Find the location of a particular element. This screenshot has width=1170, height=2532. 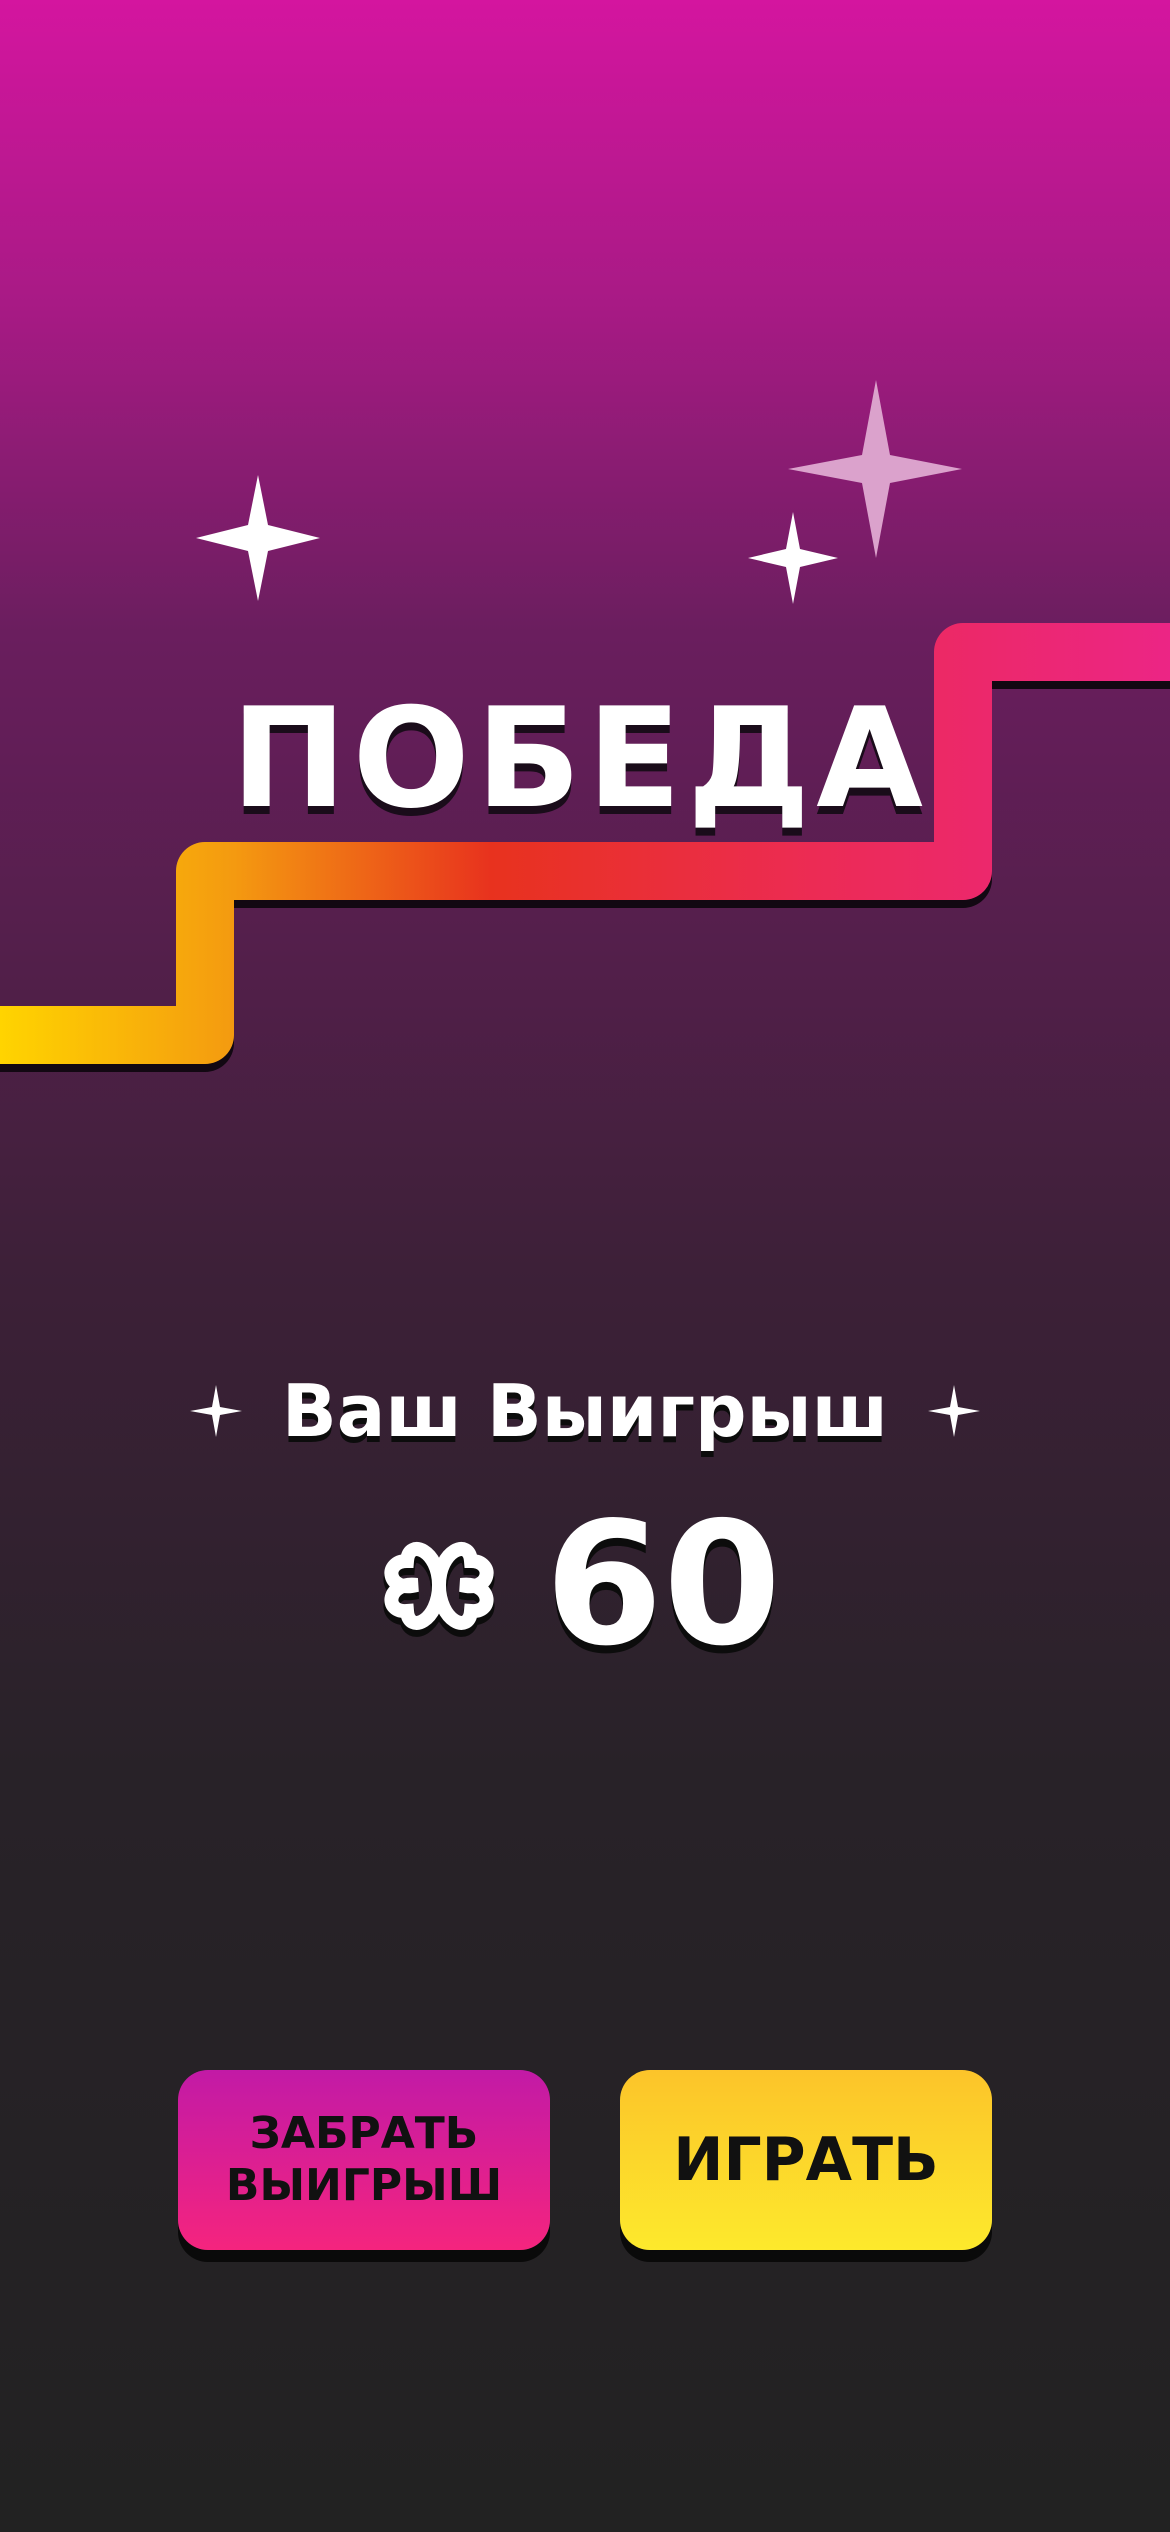

play-button: ИГРАТЬ is located at coordinates (806, 2160).